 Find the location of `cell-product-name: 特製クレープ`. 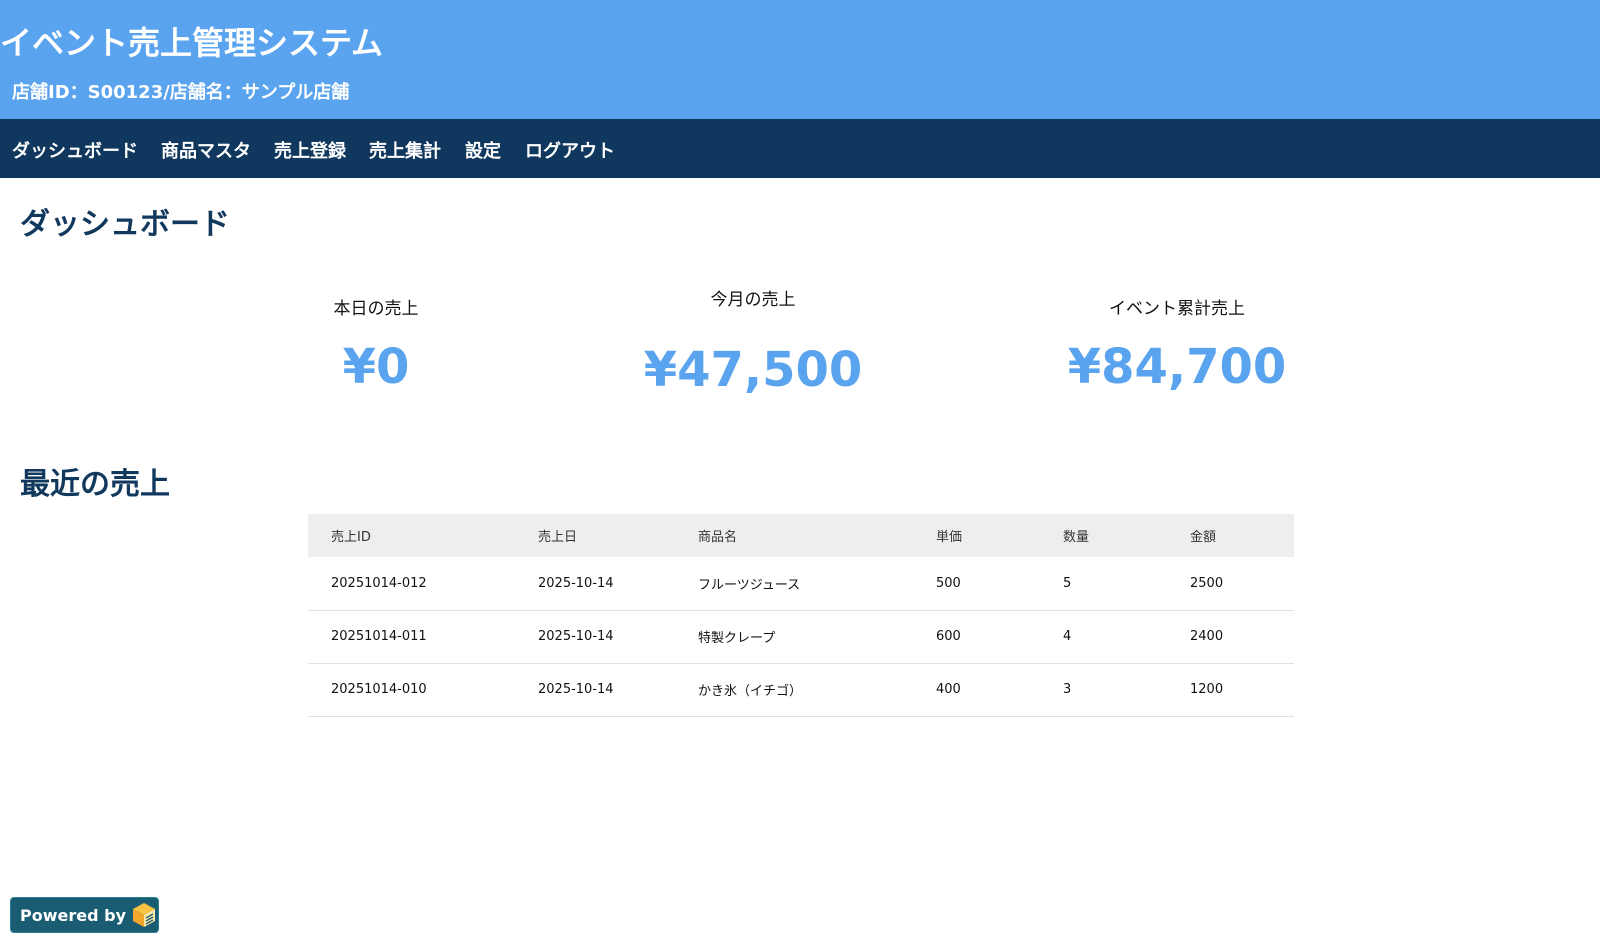

cell-product-name: 特製クレープ is located at coordinates (737, 638).